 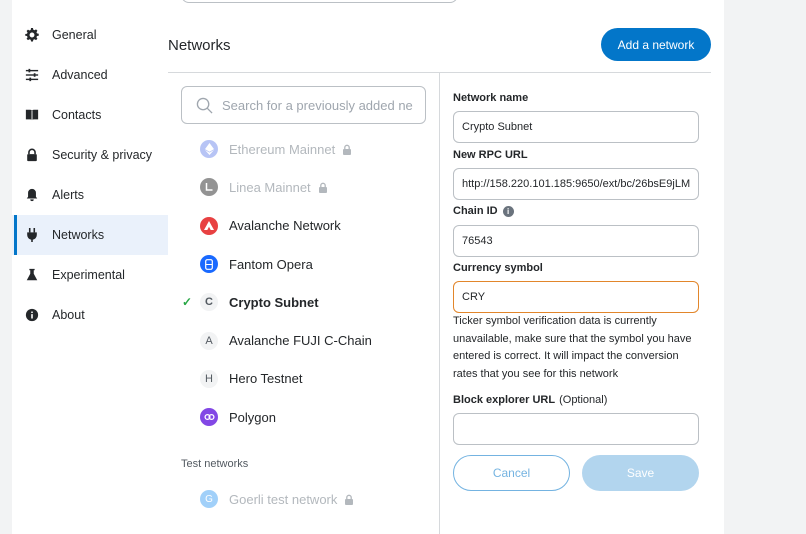 What do you see at coordinates (576, 429) in the screenshot?
I see `block-explorer-field` at bounding box center [576, 429].